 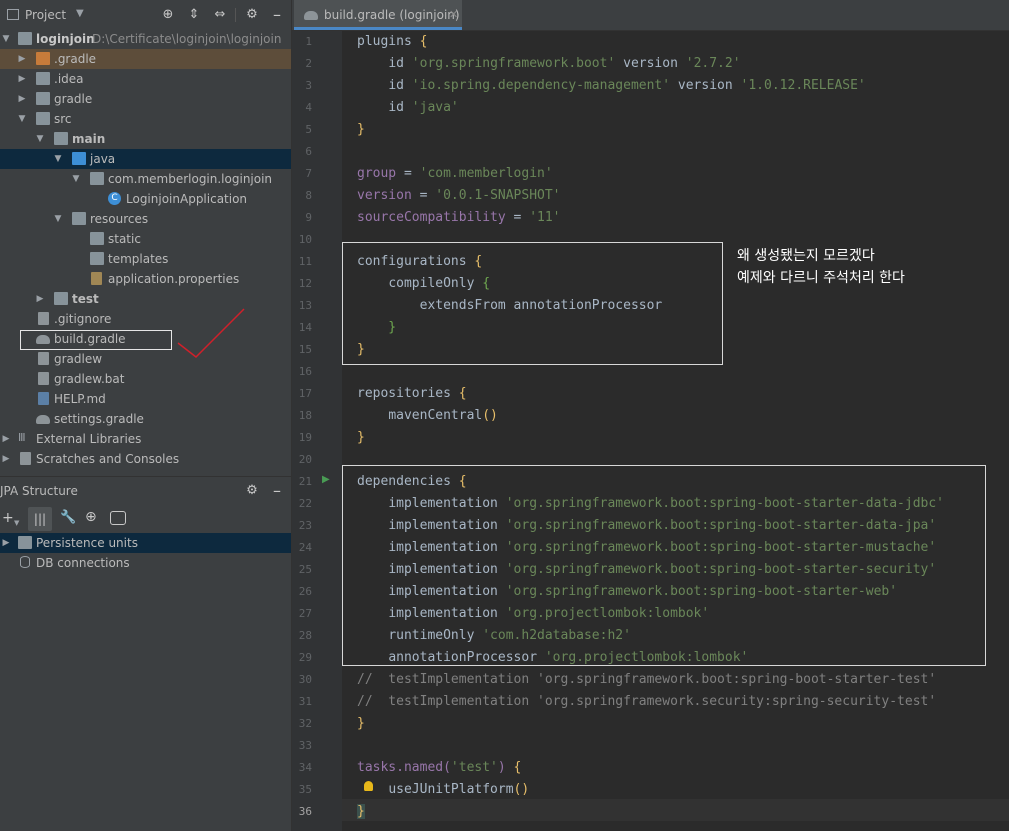 I want to click on line-number: 15, so click(x=305, y=349).